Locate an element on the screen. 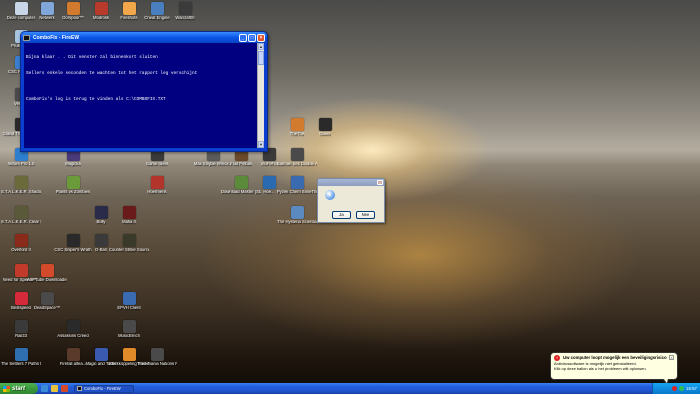 This screenshot has width=700, height=394. desktop-icon: Ouvre is located at coordinates (325, 127).